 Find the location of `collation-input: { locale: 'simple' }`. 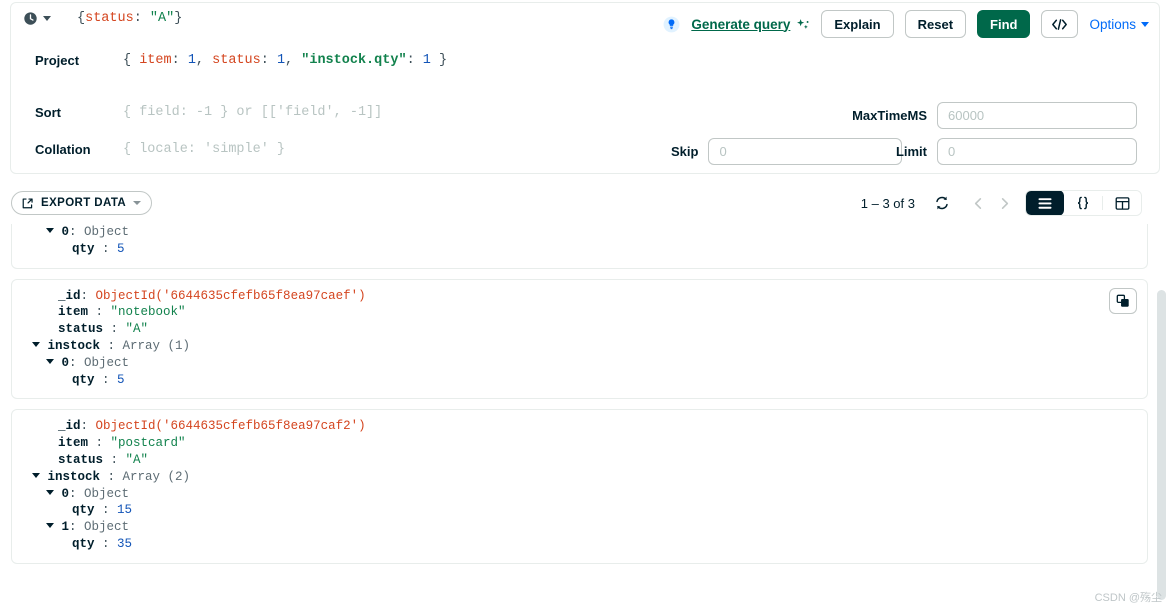

collation-input: { locale: 'simple' } is located at coordinates (204, 149).